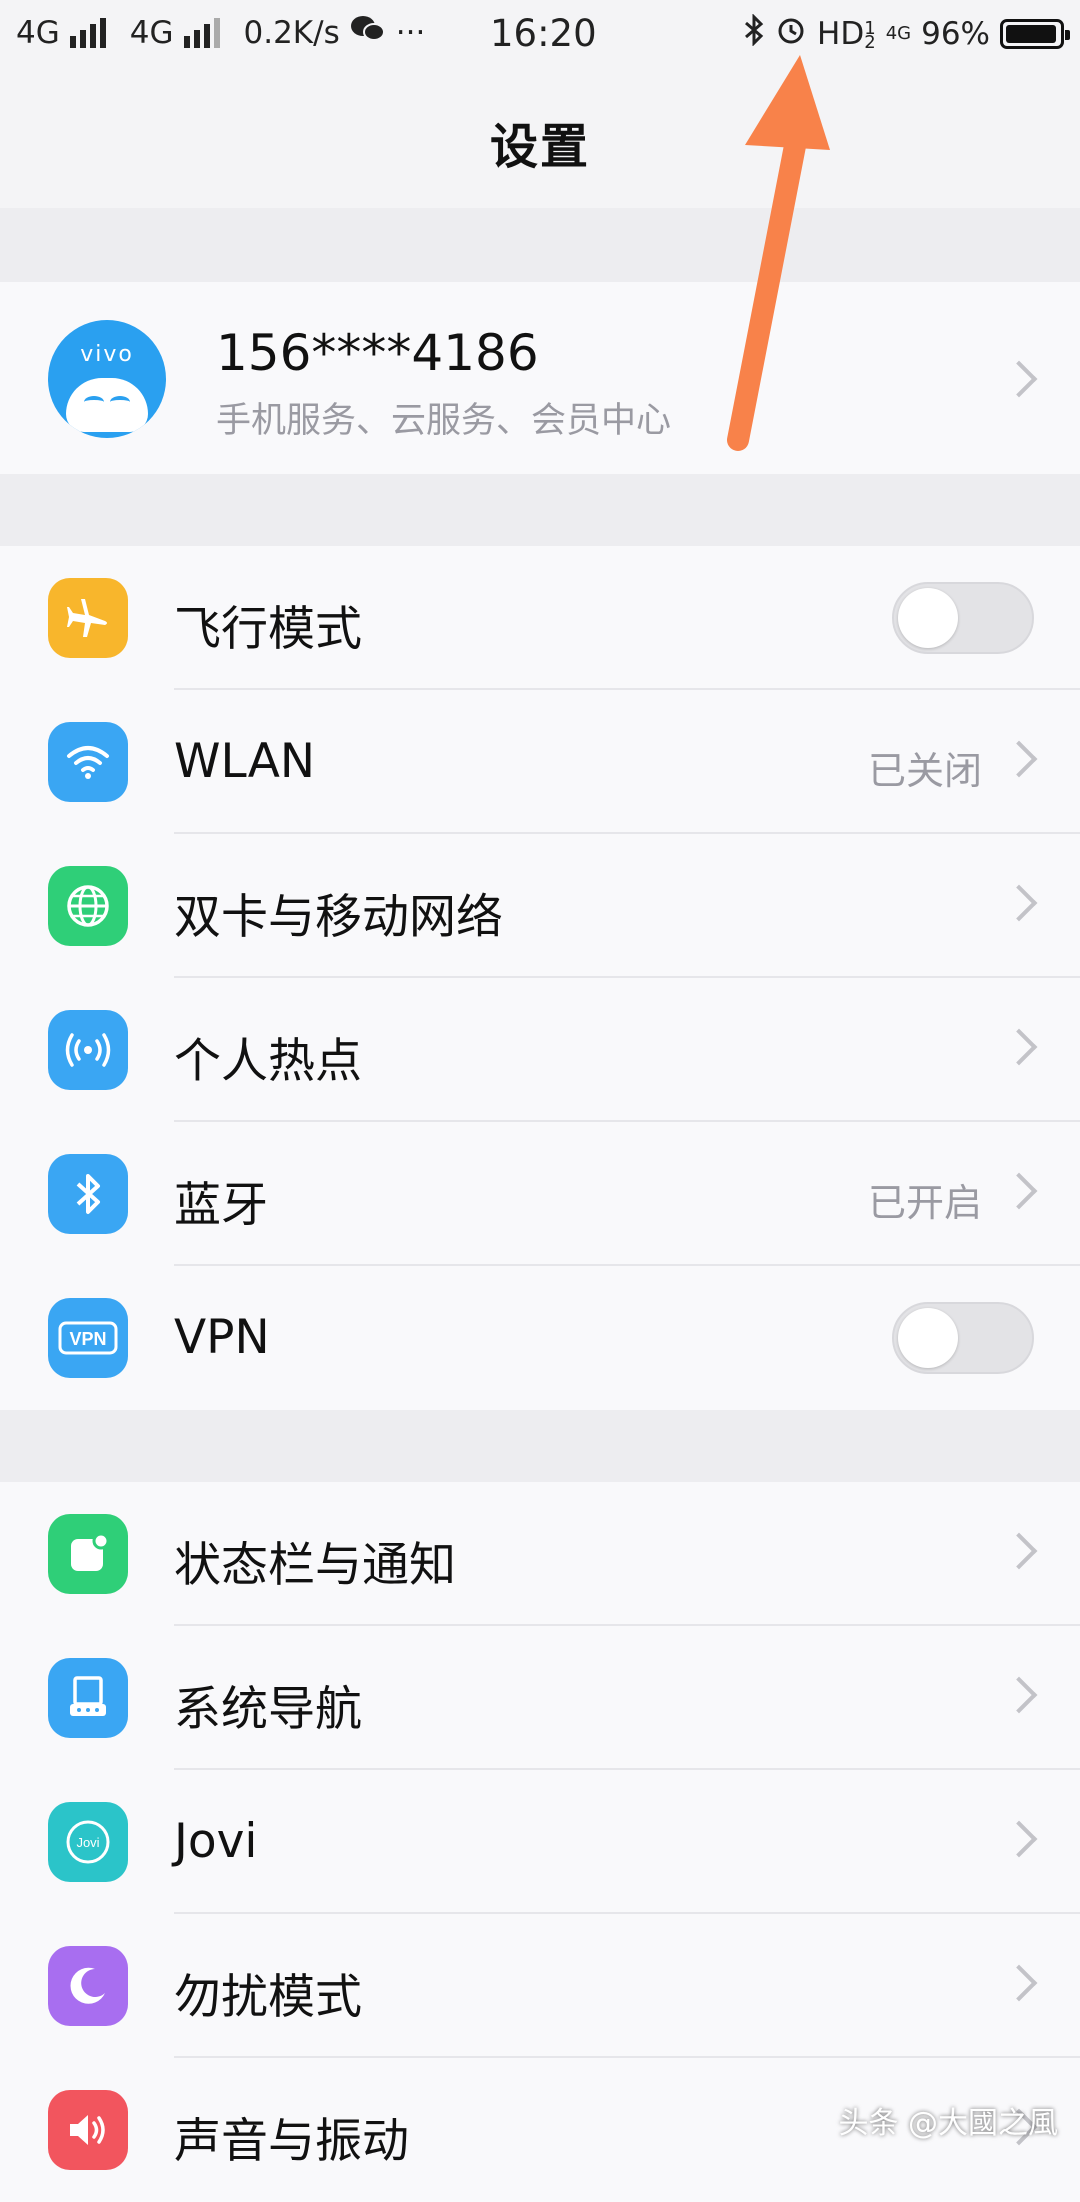 This screenshot has height=2202, width=1080. Describe the element at coordinates (216, 1841) in the screenshot. I see `settings-item-label: Jovi` at that location.